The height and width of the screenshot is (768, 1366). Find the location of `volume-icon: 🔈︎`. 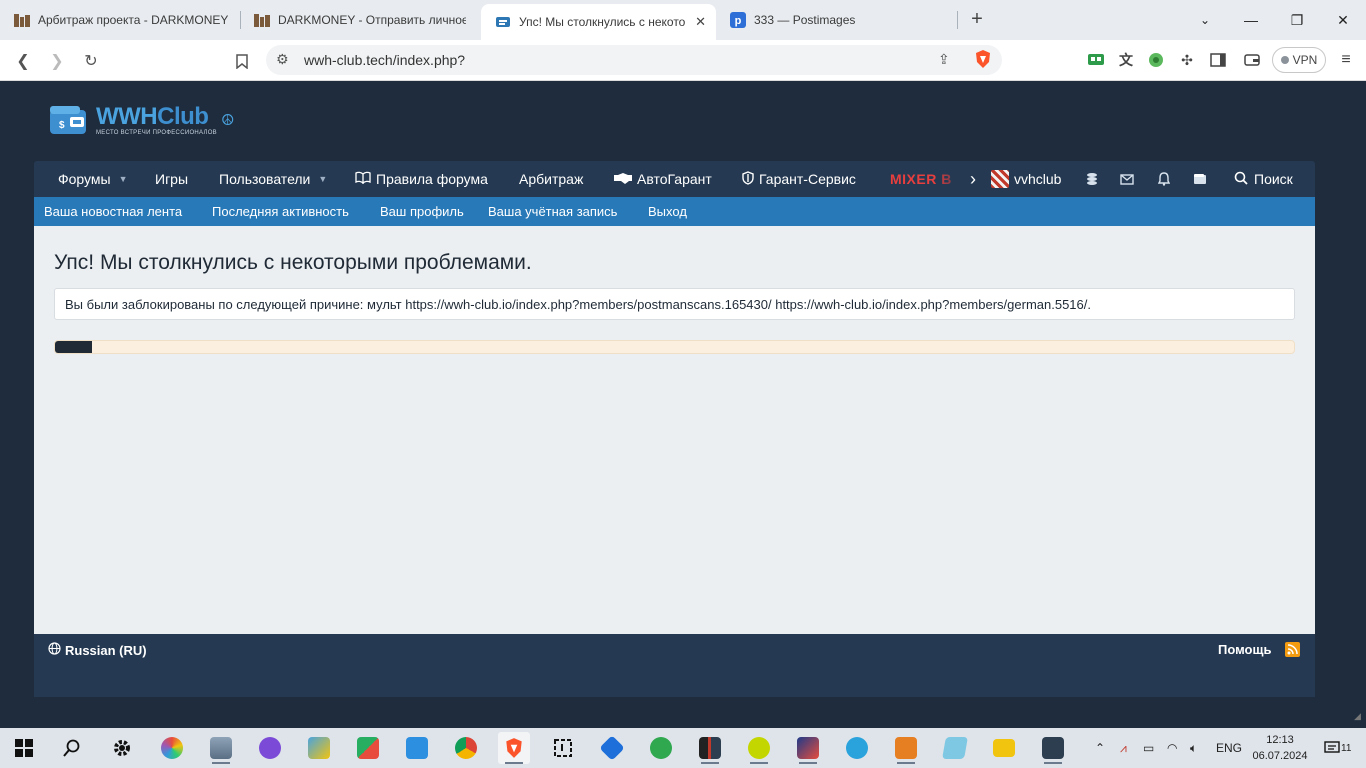

volume-icon: 🔈︎ is located at coordinates (1193, 748).